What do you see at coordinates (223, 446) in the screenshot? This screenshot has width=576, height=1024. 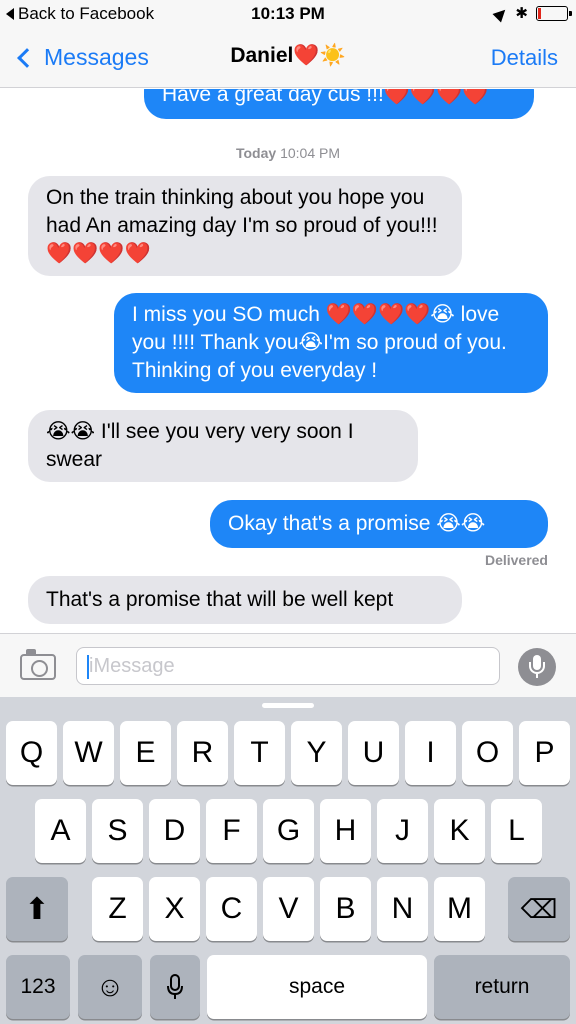 I see `message-bubble-incoming: 😭😭 I'll see you very very soon I swear` at bounding box center [223, 446].